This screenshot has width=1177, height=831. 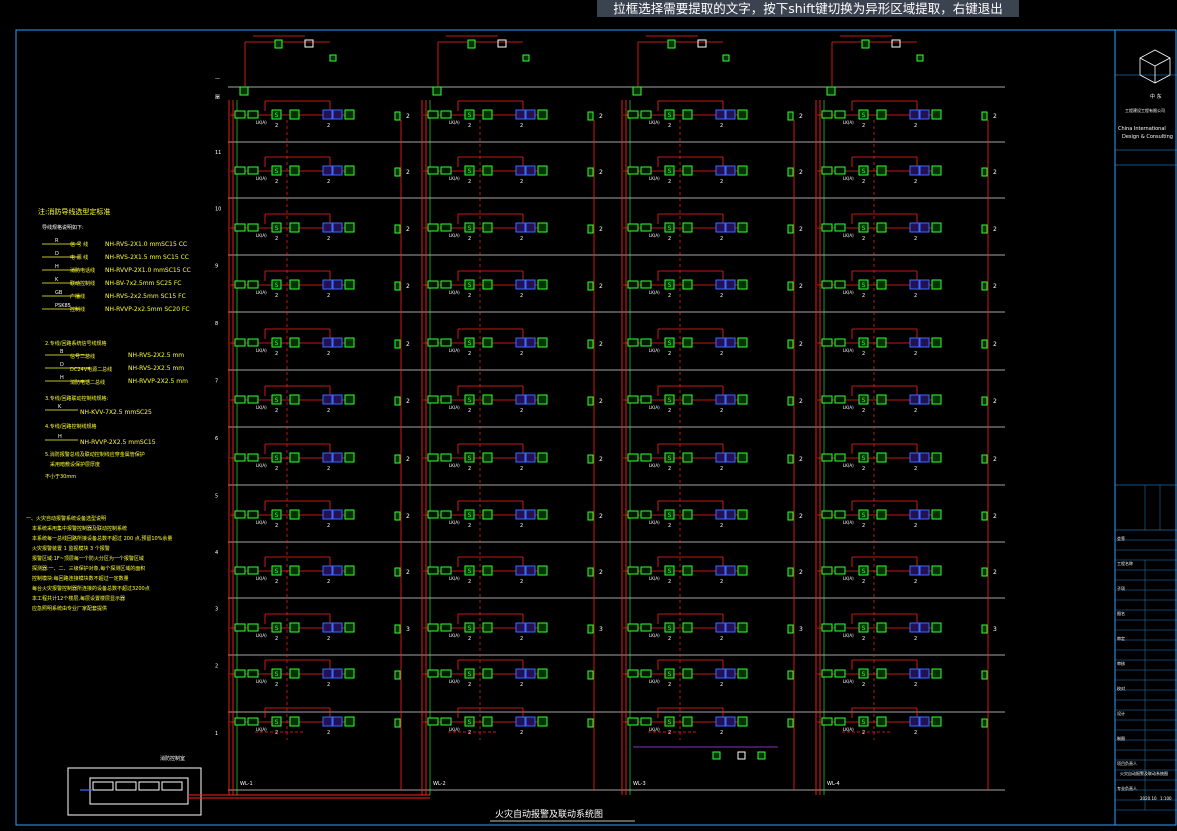 I want to click on legend-name: 信号二总线, so click(x=82, y=356).